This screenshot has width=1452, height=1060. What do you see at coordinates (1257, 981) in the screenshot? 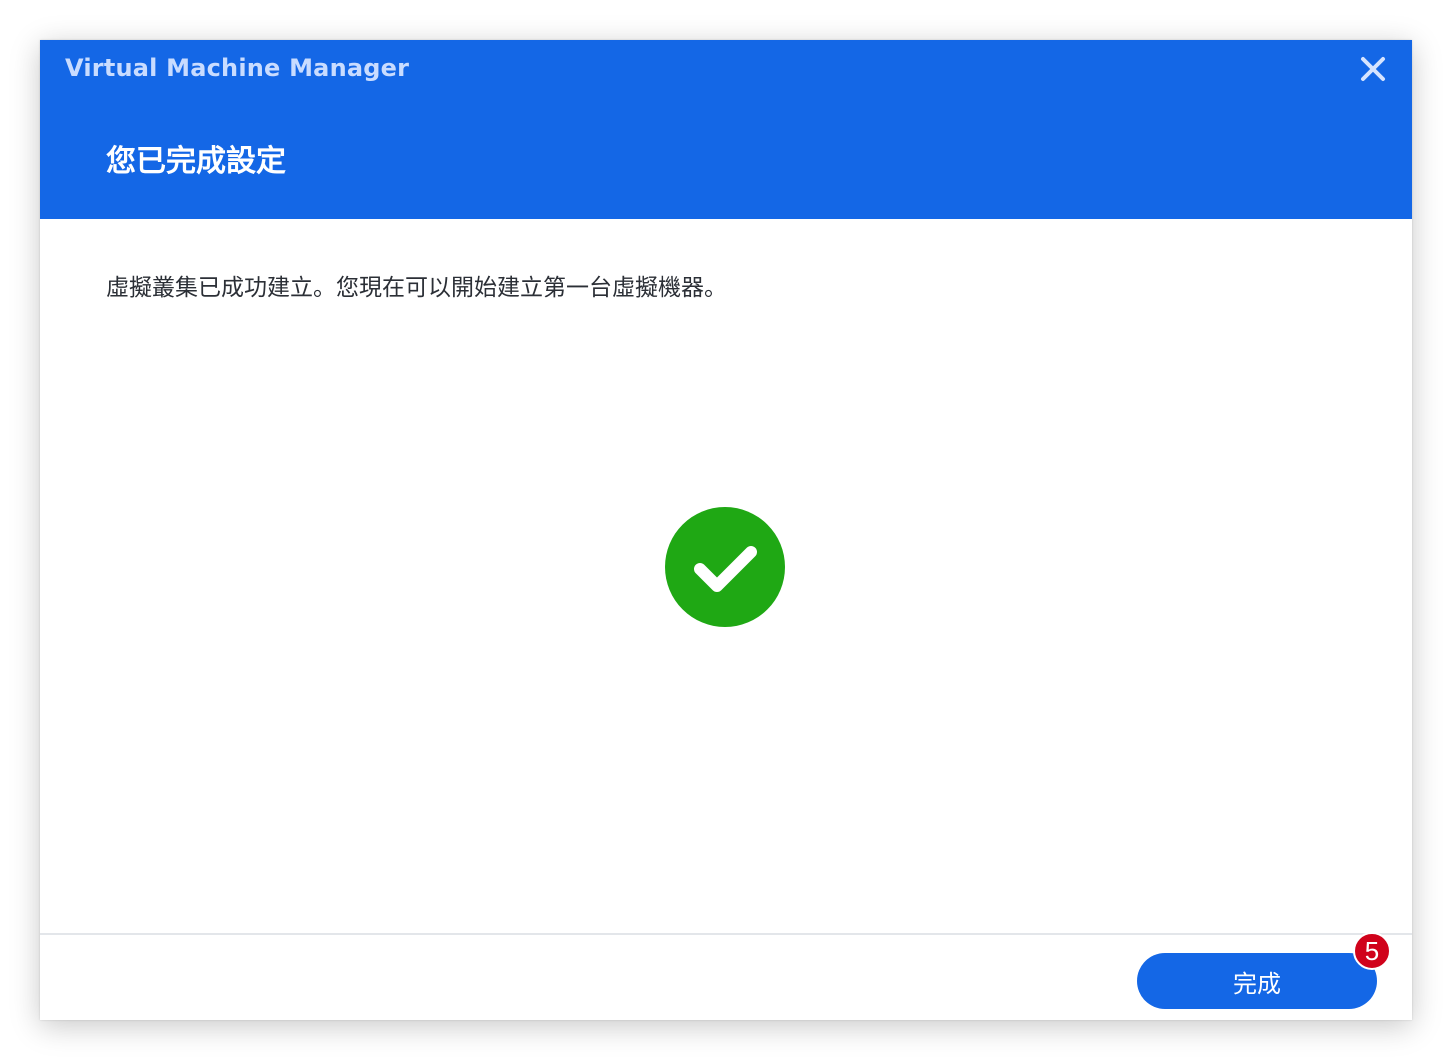
I see `finish-button: 完成` at bounding box center [1257, 981].